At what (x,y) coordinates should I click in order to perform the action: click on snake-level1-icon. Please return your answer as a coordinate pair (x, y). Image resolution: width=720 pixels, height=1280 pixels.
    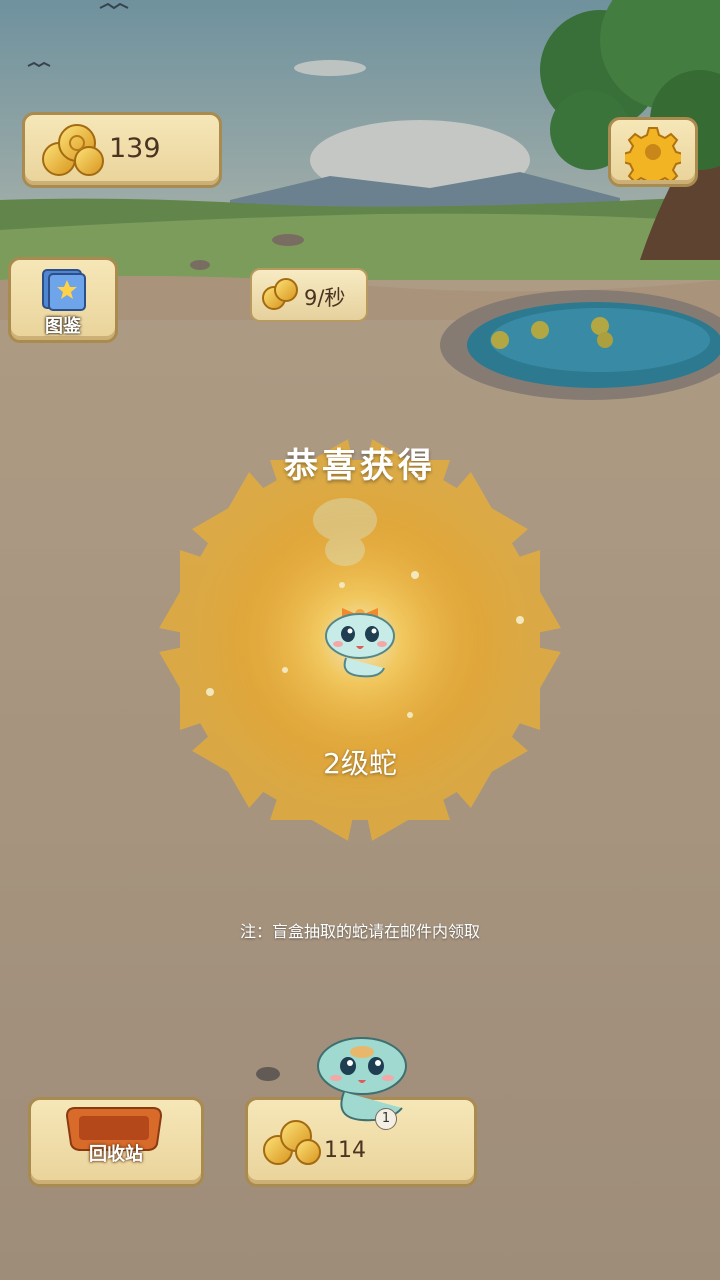
    Looking at the image, I should click on (362, 1079).